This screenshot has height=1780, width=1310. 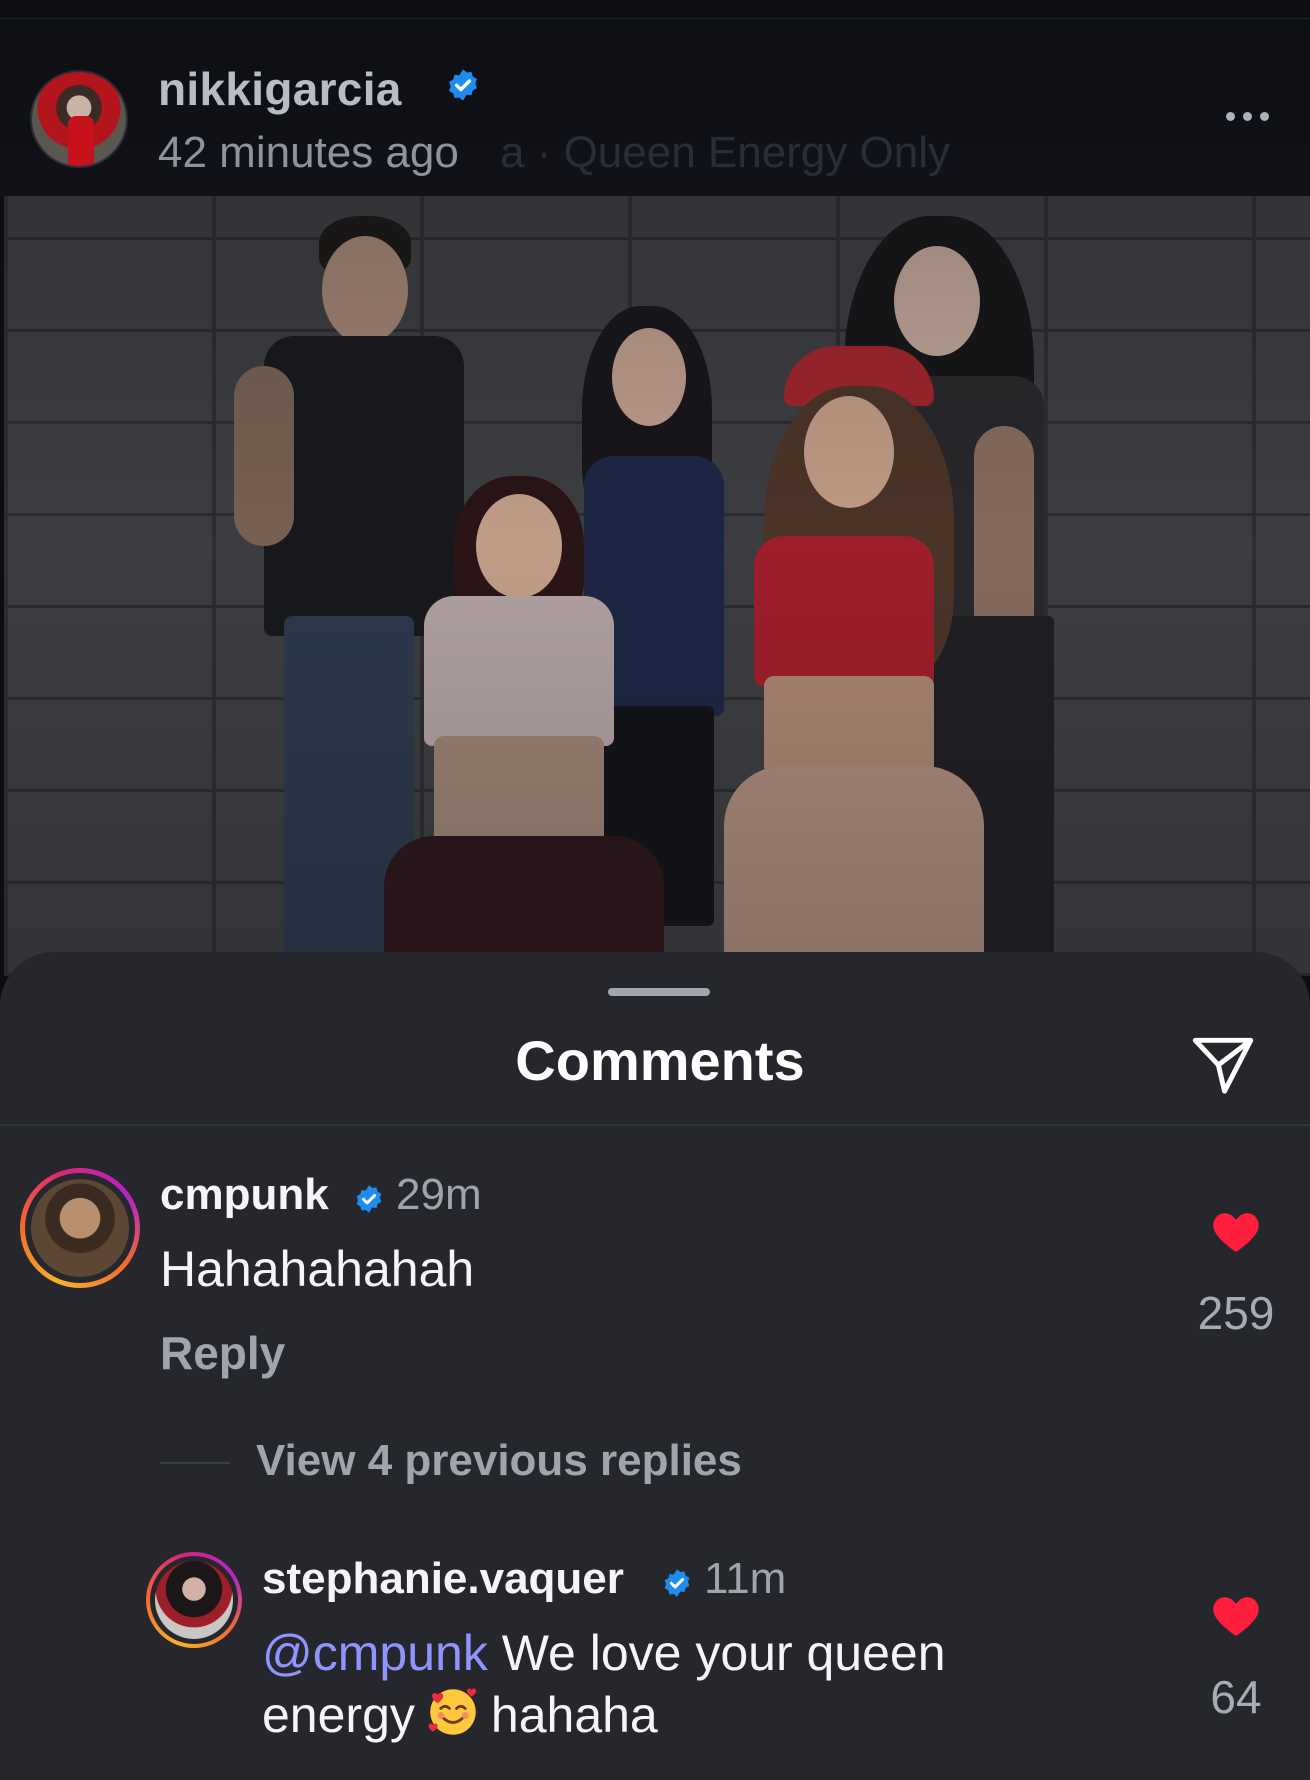 I want to click on user-mention-link: @cmpunk, so click(x=375, y=1653).